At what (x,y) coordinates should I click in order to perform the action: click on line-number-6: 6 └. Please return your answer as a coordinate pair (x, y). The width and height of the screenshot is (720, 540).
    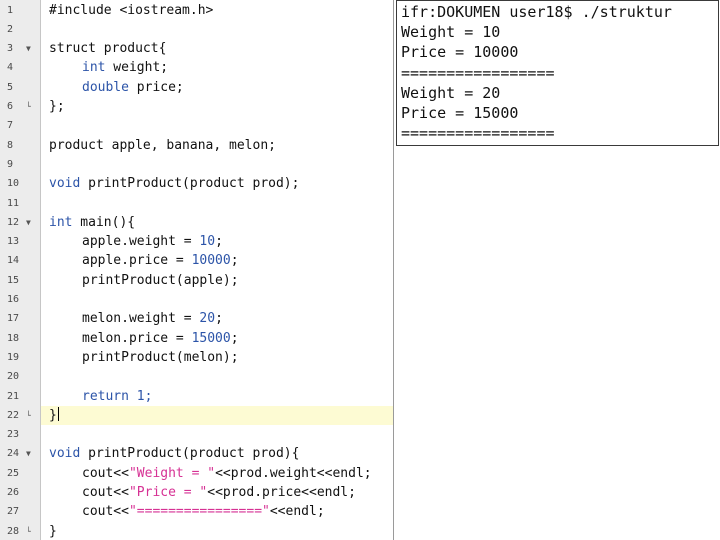
    Looking at the image, I should click on (20, 106).